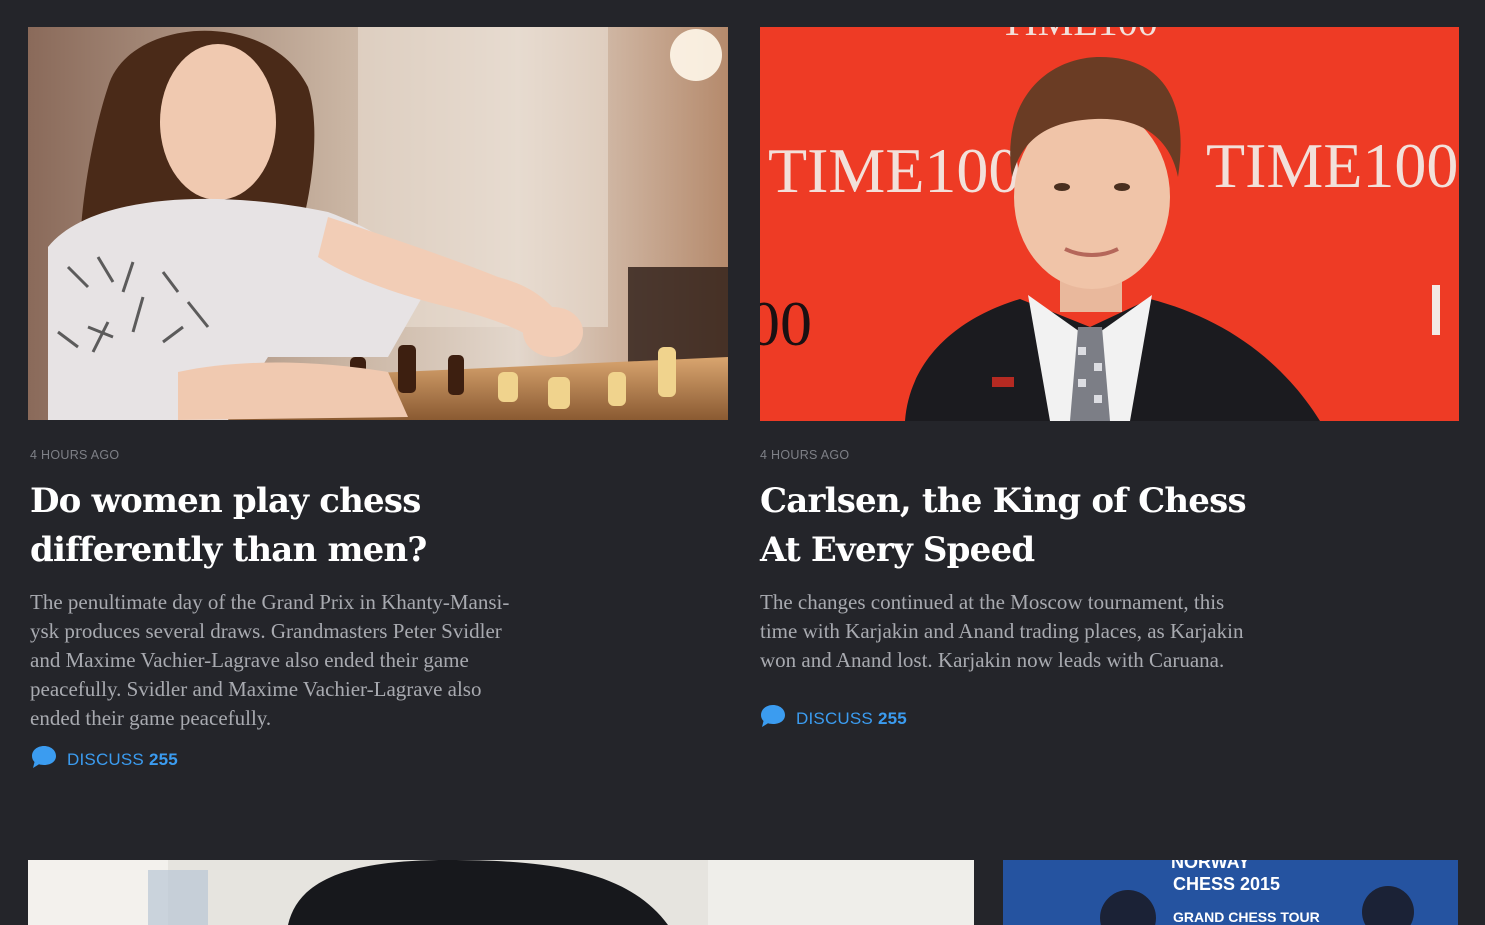  I want to click on svg-text: 00, so click(786, 323).